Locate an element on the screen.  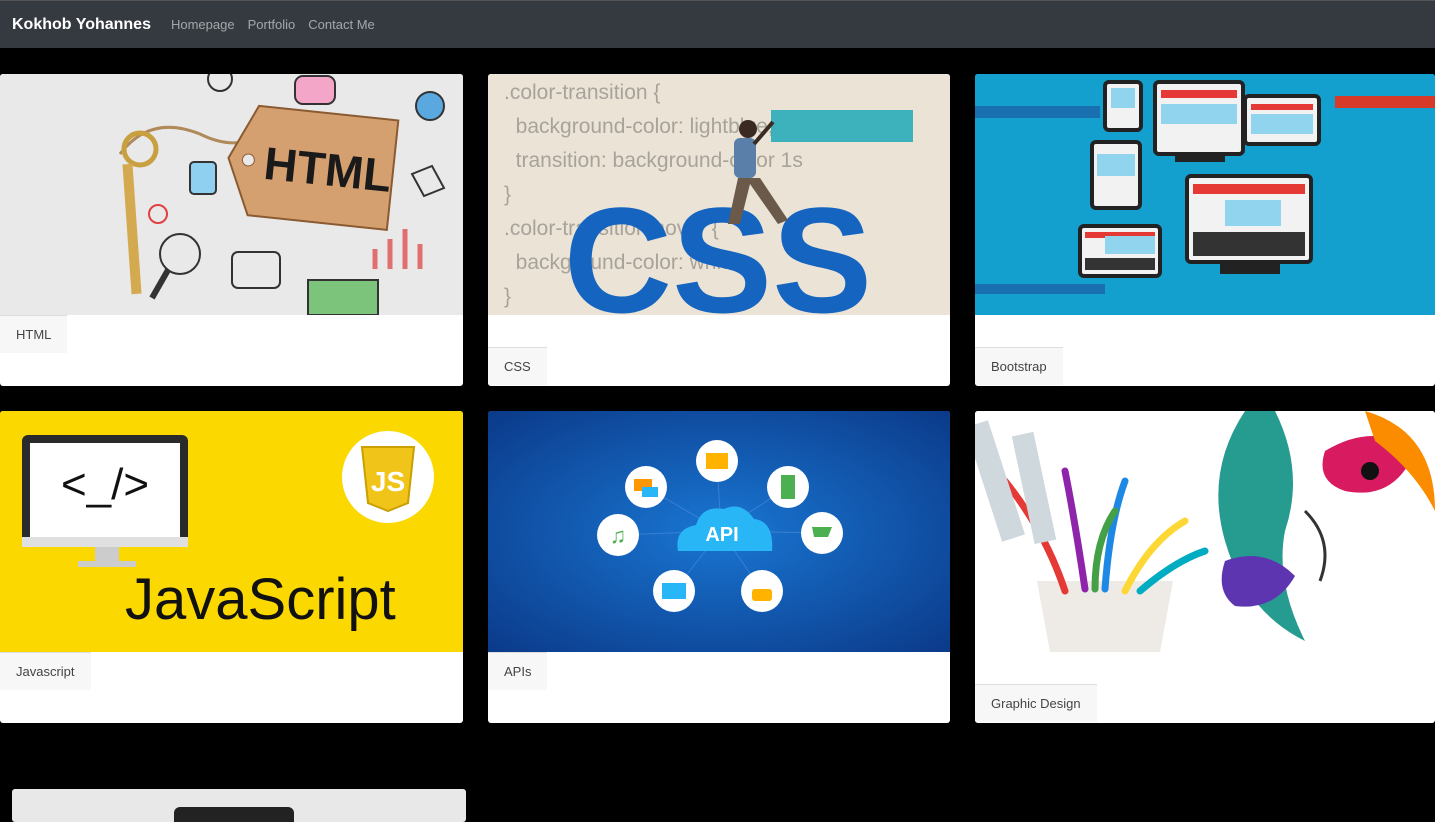
javascript-card-title: Javascript is located at coordinates (45, 671).